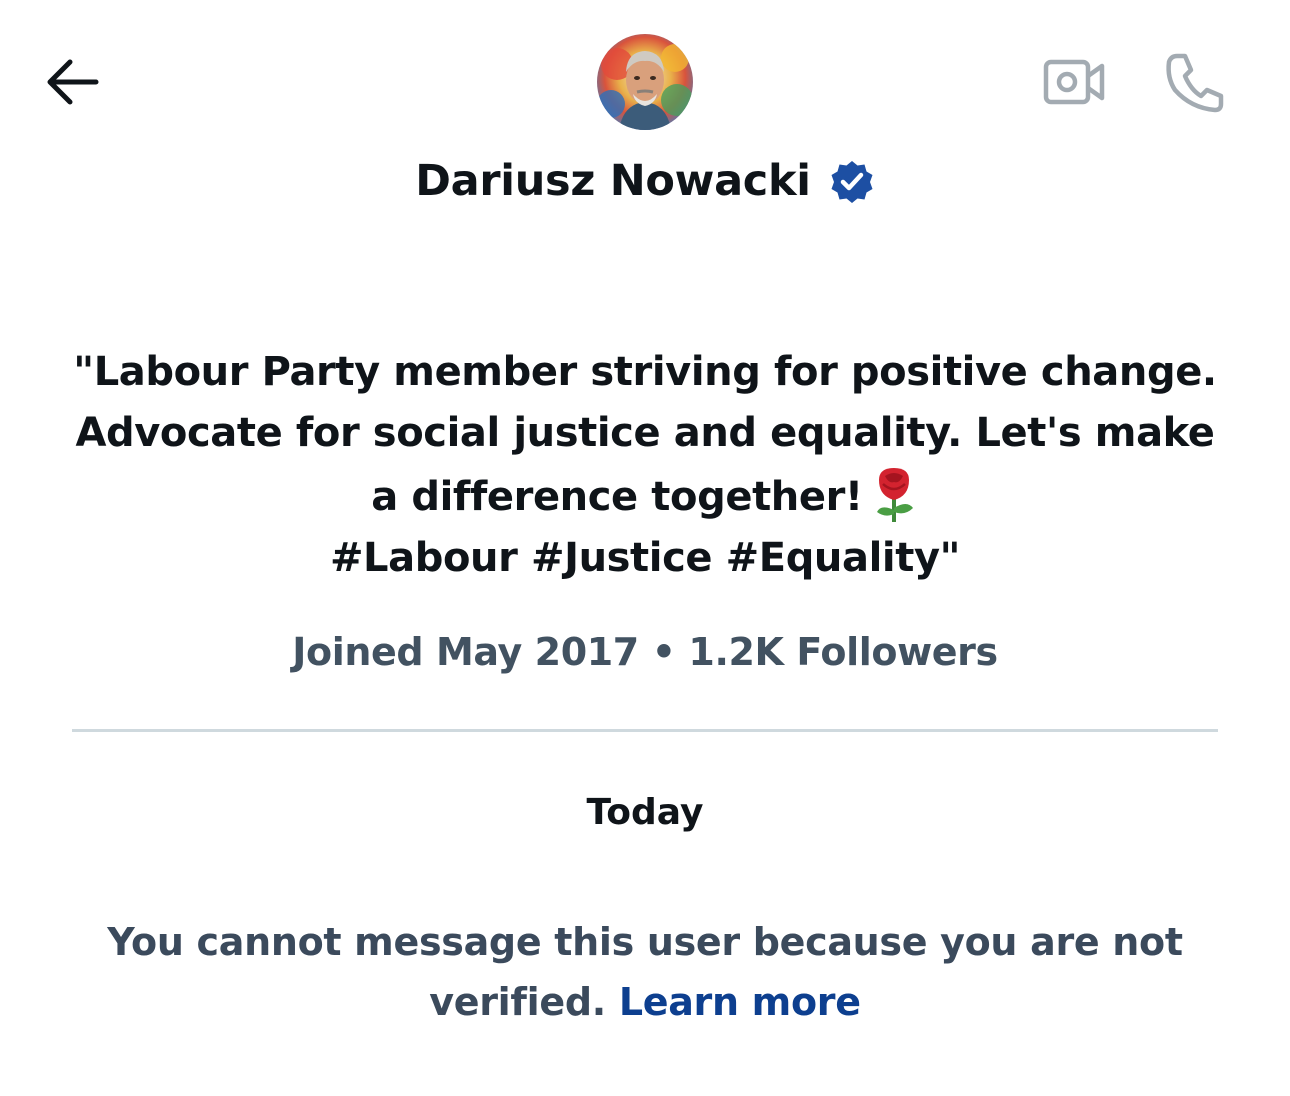 The width and height of the screenshot is (1290, 1096). I want to click on day-label: Today, so click(645, 812).